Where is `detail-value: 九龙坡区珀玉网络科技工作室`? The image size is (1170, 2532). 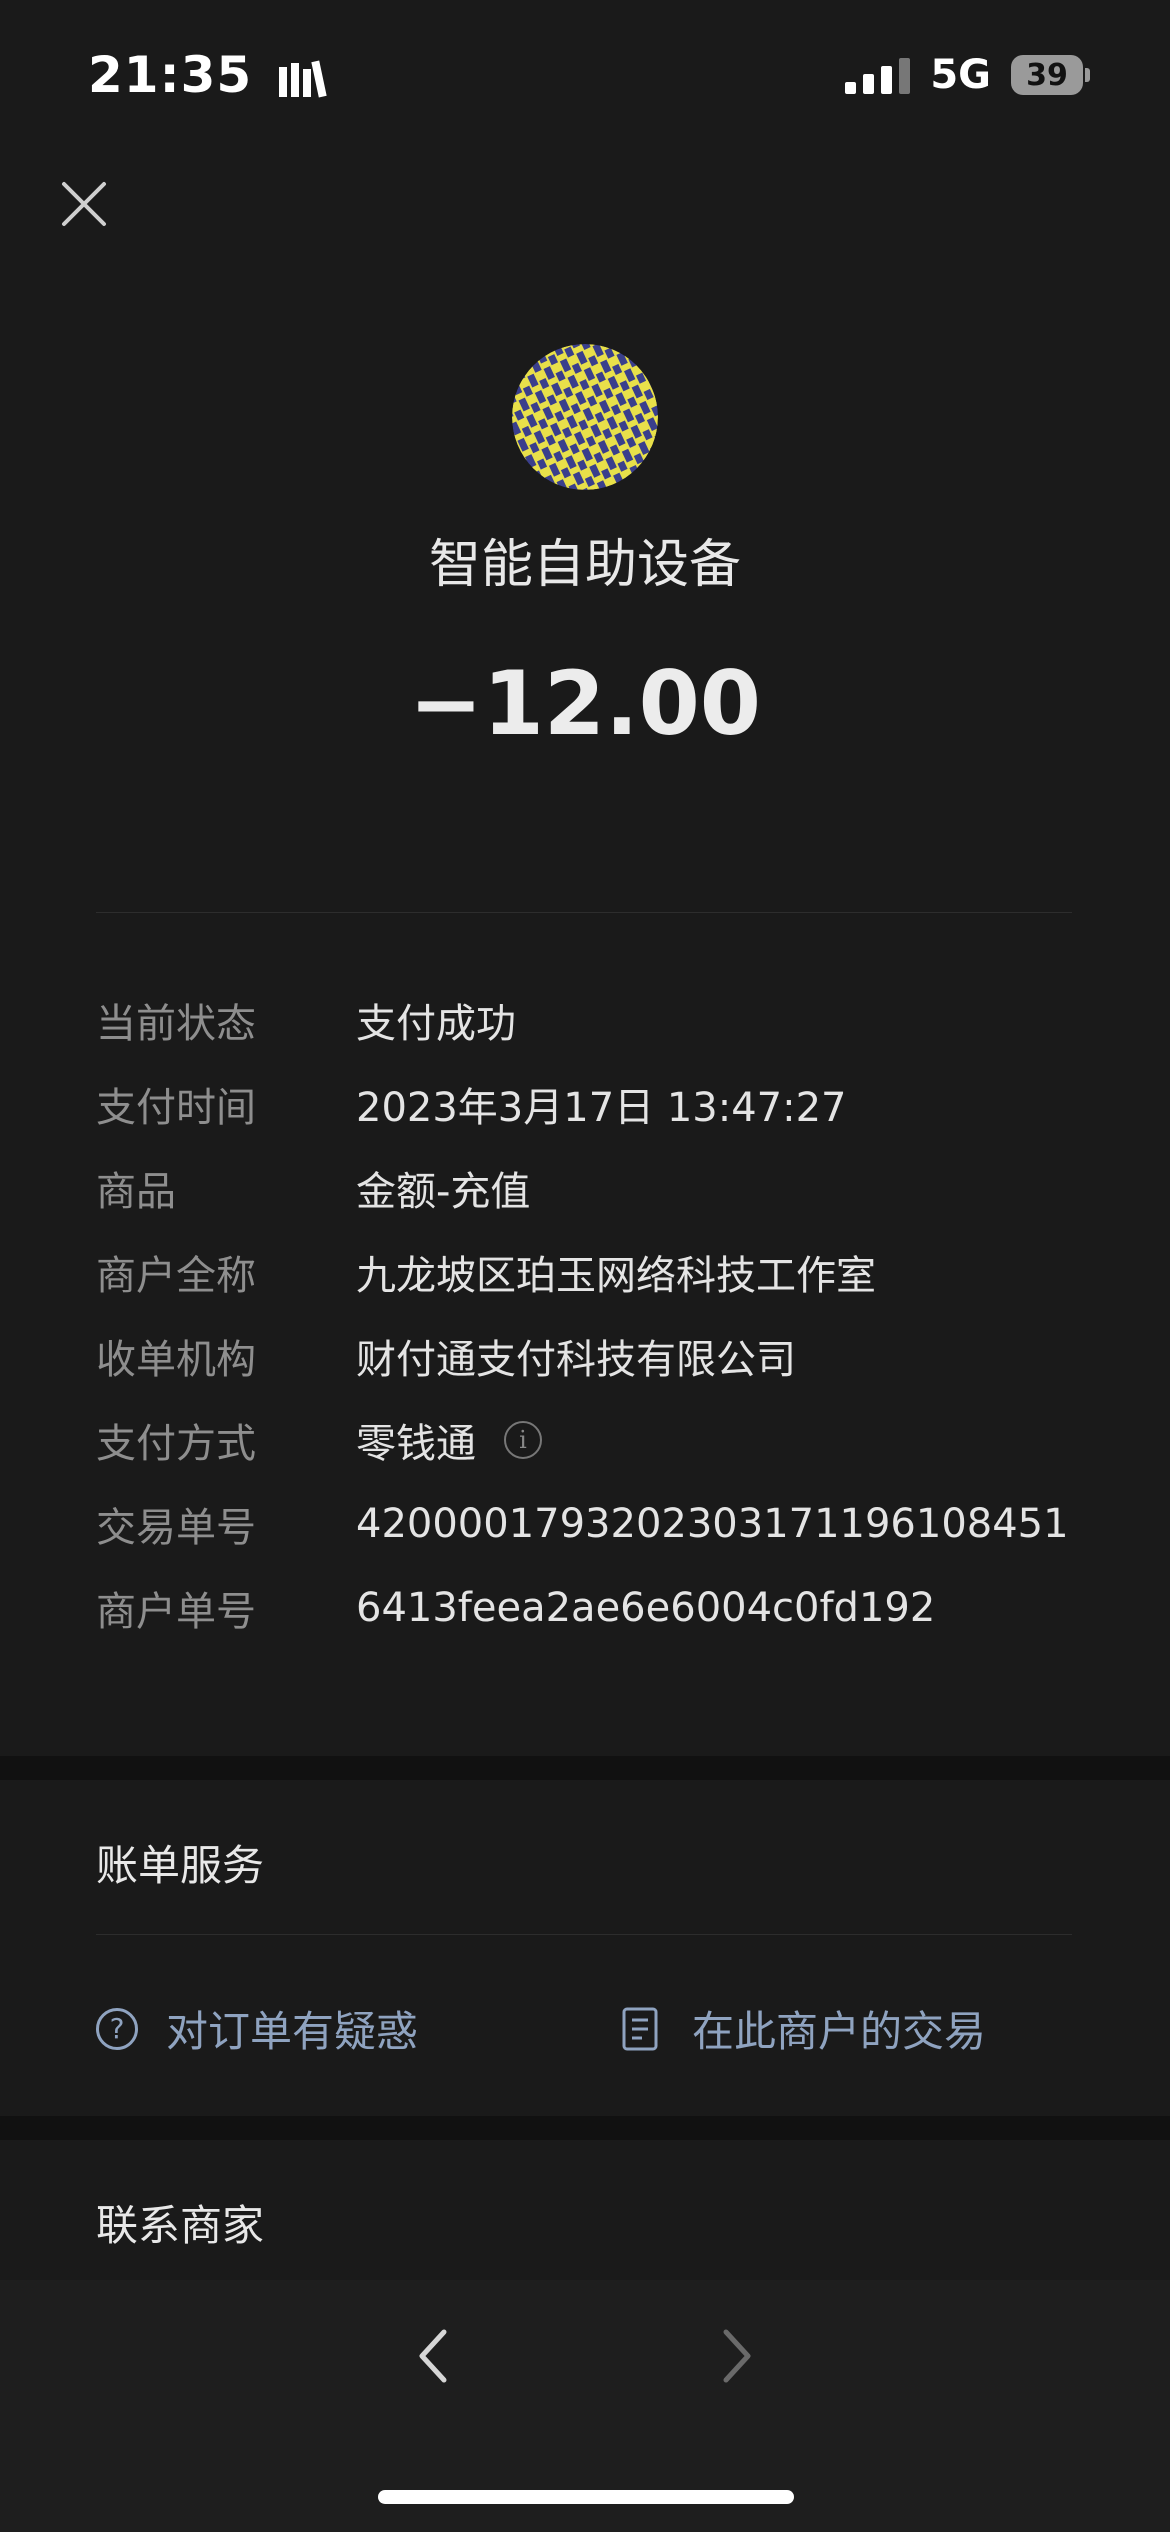
detail-value: 九龙坡区珀玉网络科技工作室 is located at coordinates (616, 1276).